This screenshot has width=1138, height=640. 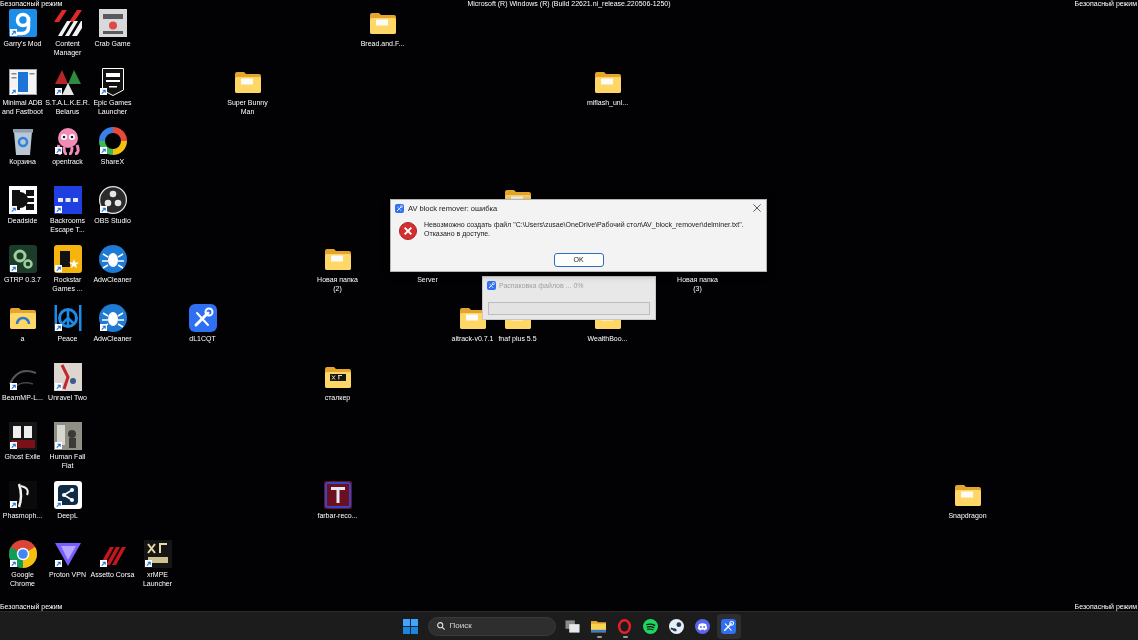 What do you see at coordinates (650, 626) in the screenshot?
I see `waves-logo-icon` at bounding box center [650, 626].